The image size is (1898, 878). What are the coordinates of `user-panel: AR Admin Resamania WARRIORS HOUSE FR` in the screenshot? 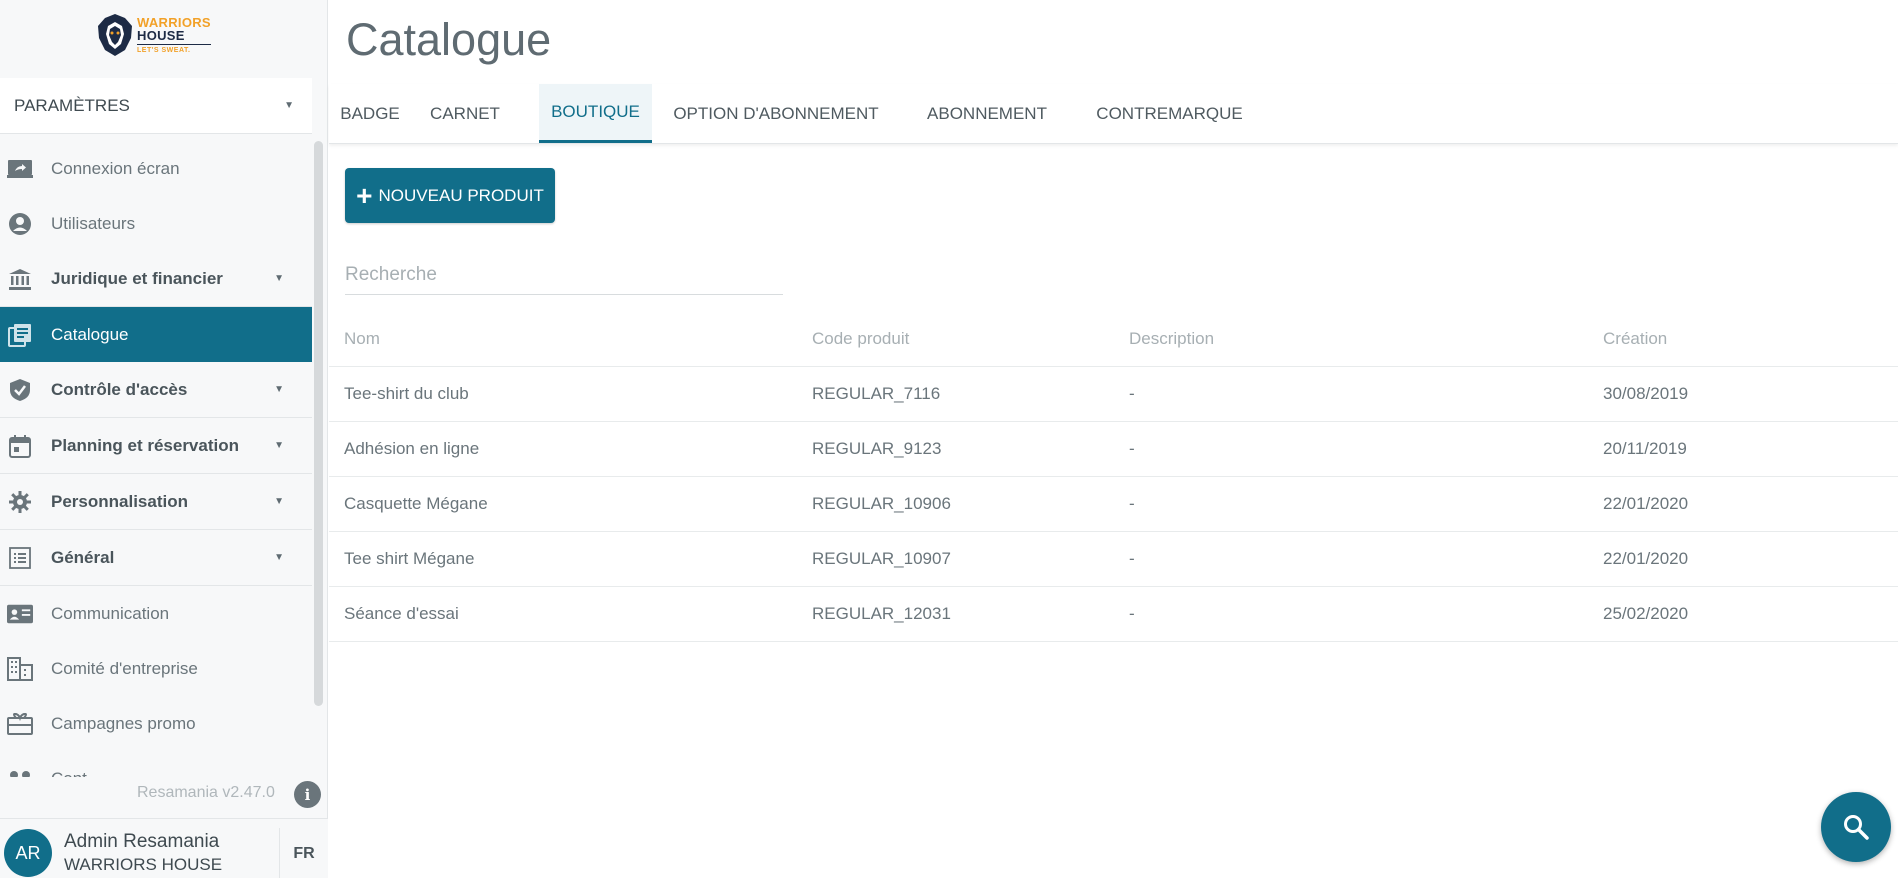 It's located at (164, 848).